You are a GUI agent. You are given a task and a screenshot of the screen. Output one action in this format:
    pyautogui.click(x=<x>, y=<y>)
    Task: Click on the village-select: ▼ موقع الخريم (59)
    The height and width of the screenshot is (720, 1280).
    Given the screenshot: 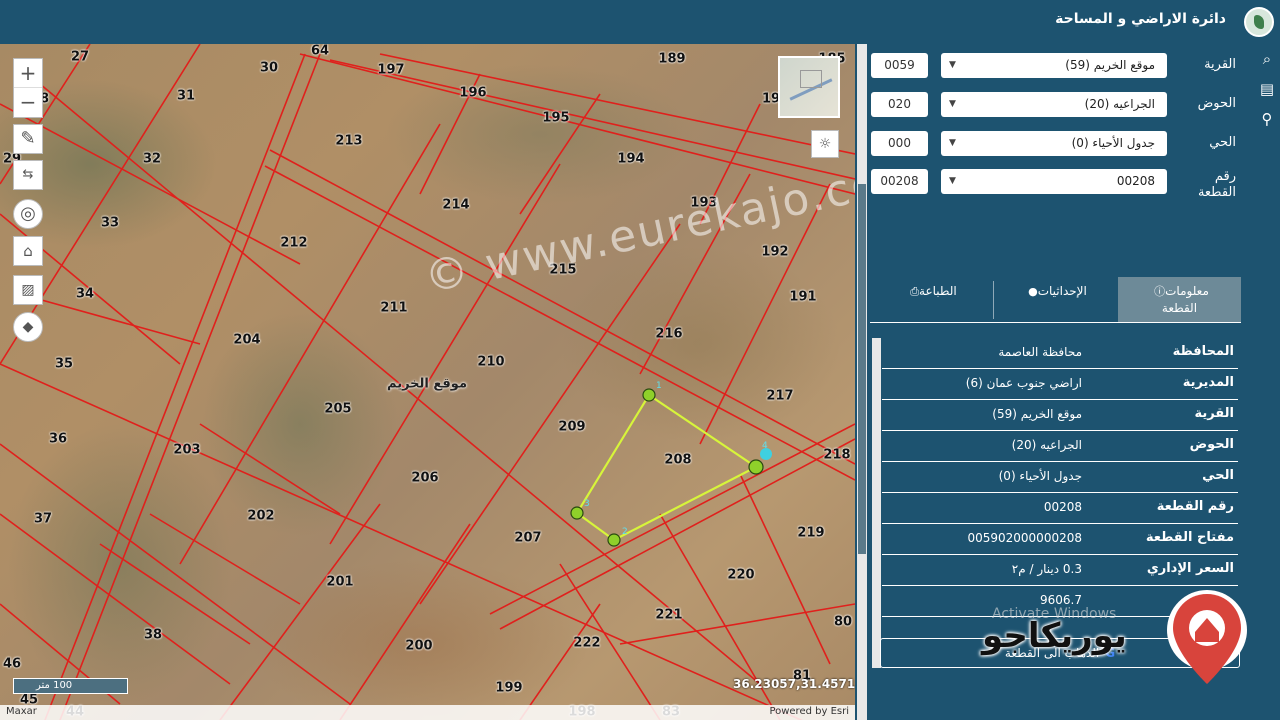 What is the action you would take?
    pyautogui.click(x=1054, y=65)
    